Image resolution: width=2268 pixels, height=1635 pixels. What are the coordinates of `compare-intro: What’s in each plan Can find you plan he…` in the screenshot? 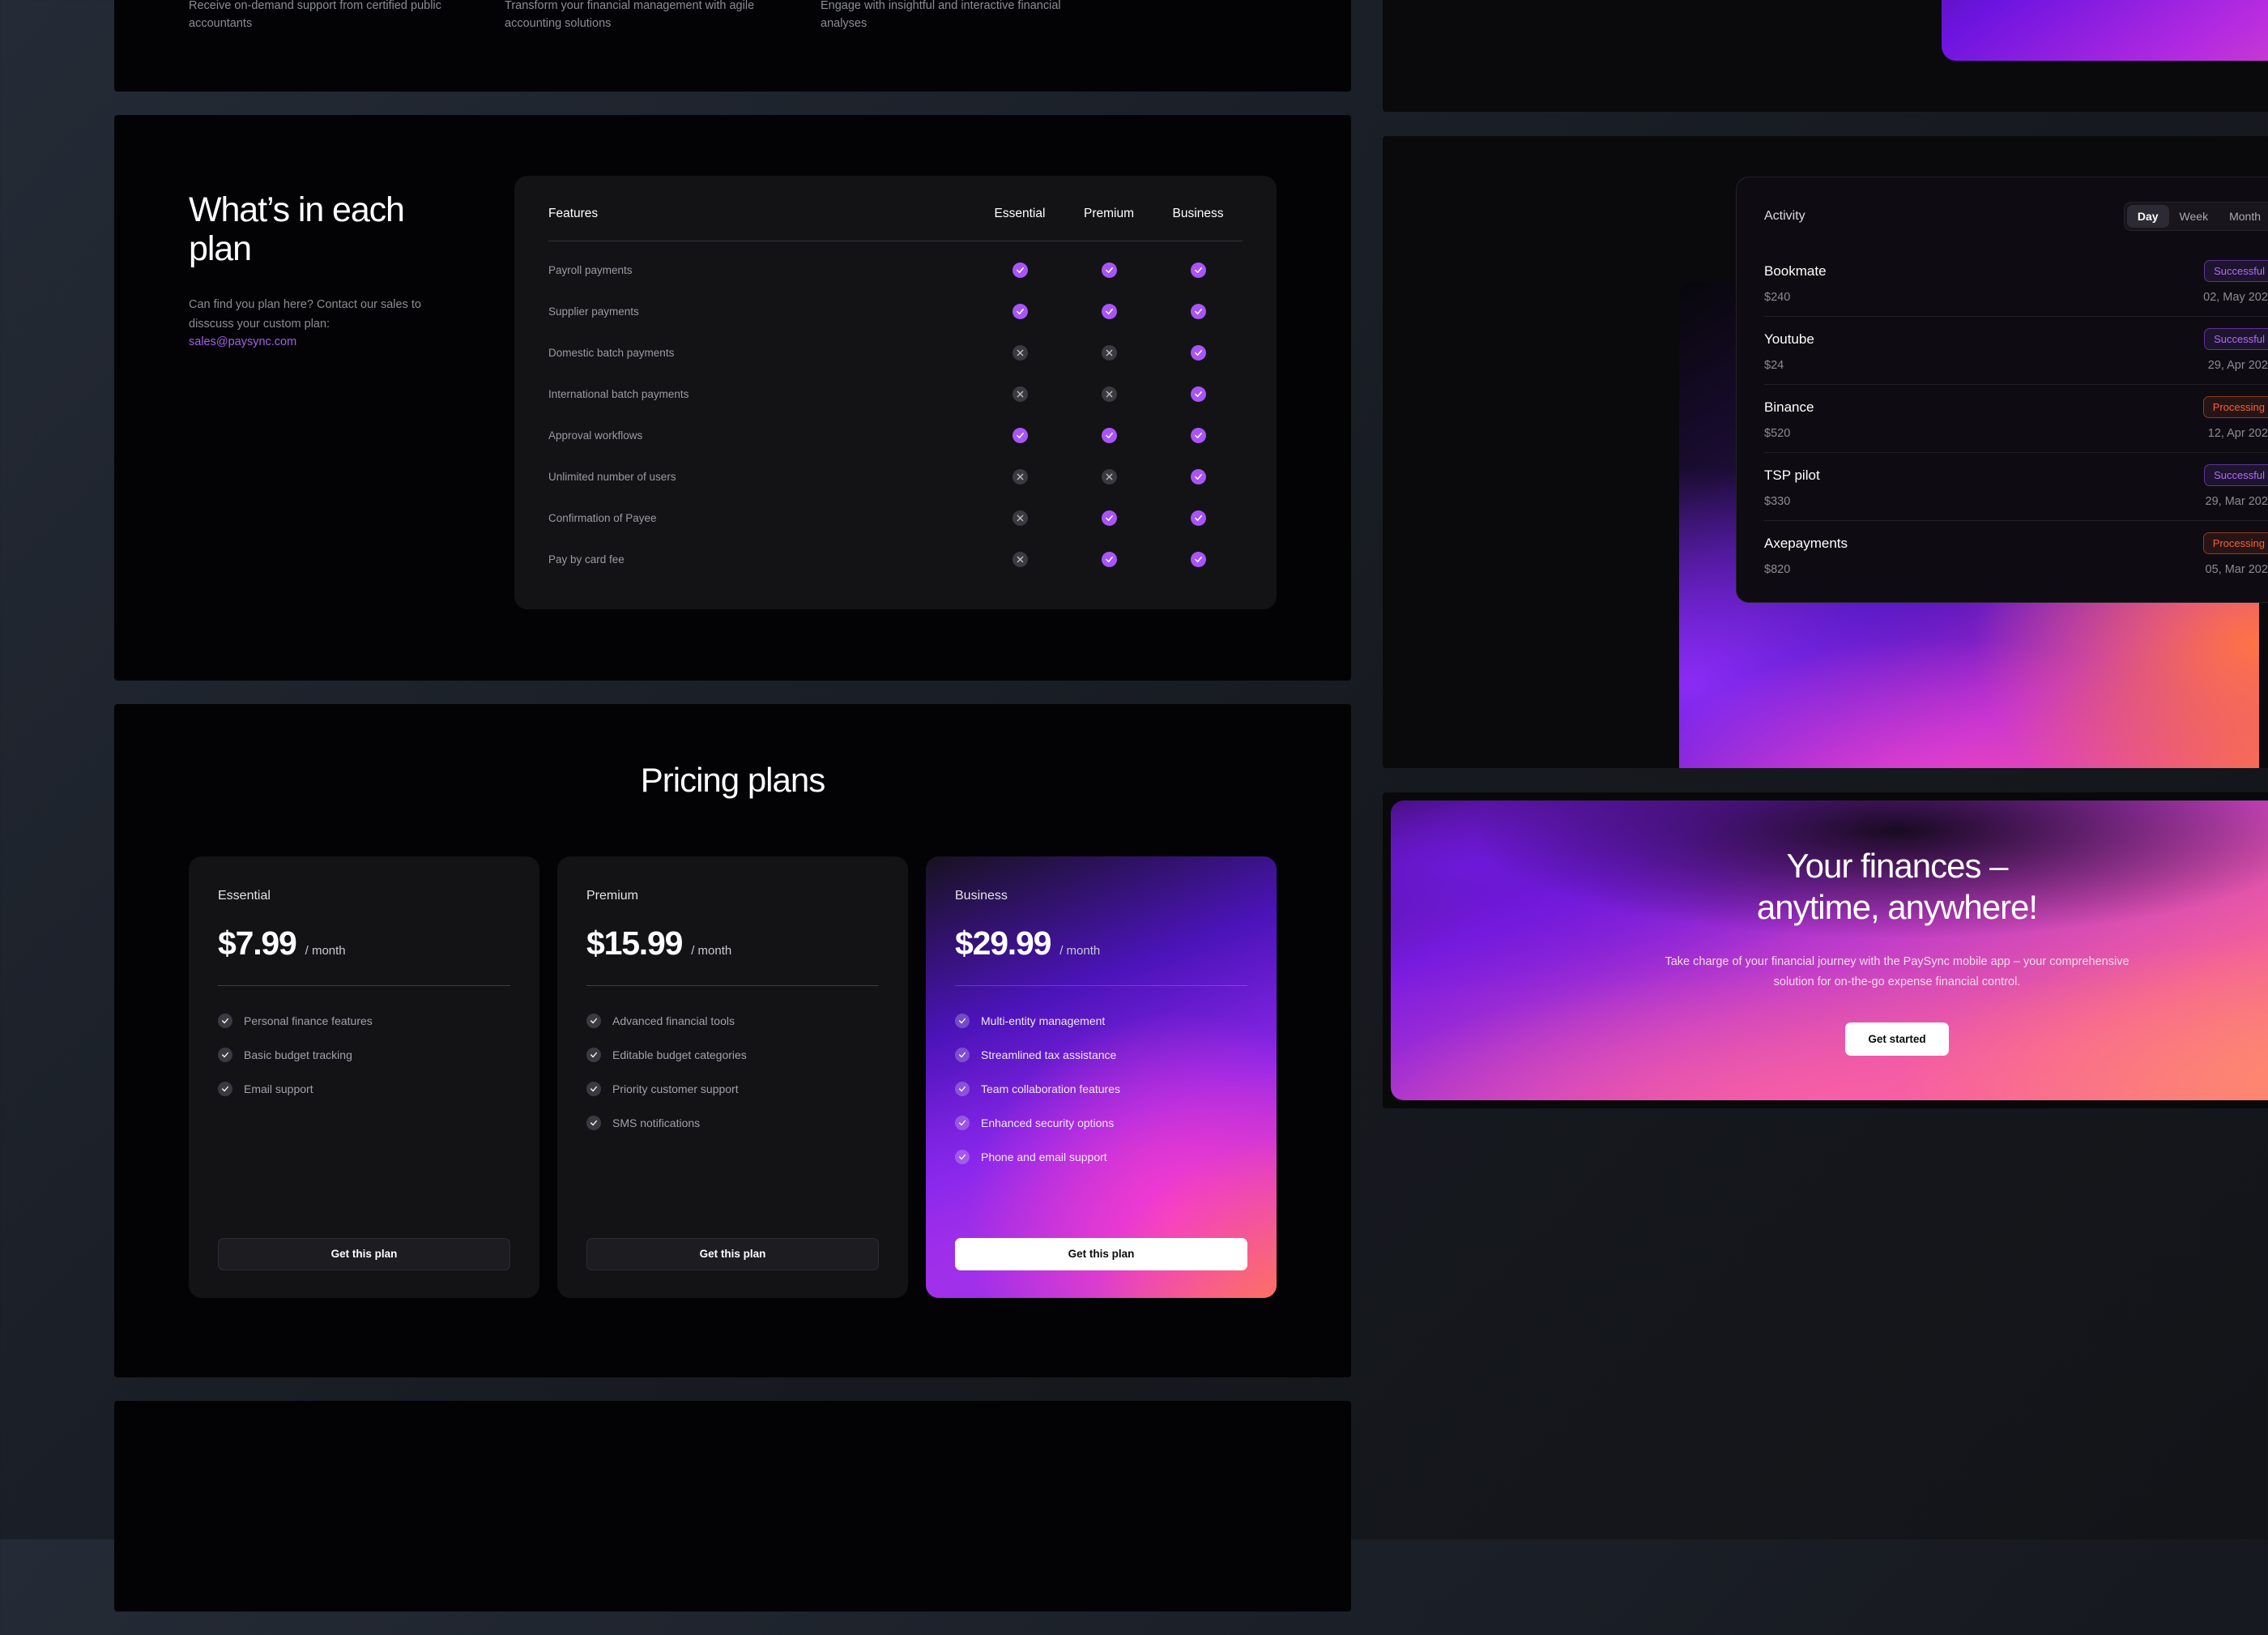 It's located at (322, 392).